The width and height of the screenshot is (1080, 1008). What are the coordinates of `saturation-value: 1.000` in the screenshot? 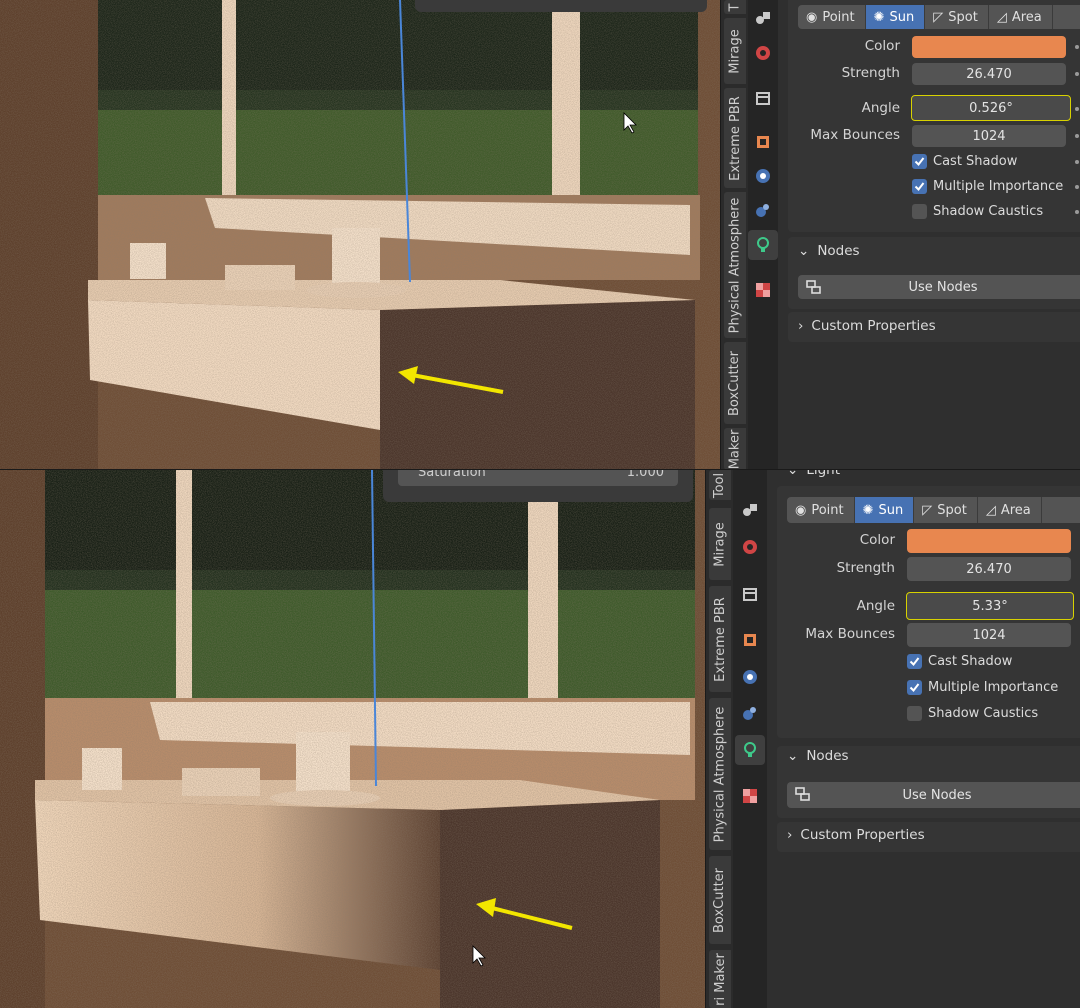 It's located at (645, 475).